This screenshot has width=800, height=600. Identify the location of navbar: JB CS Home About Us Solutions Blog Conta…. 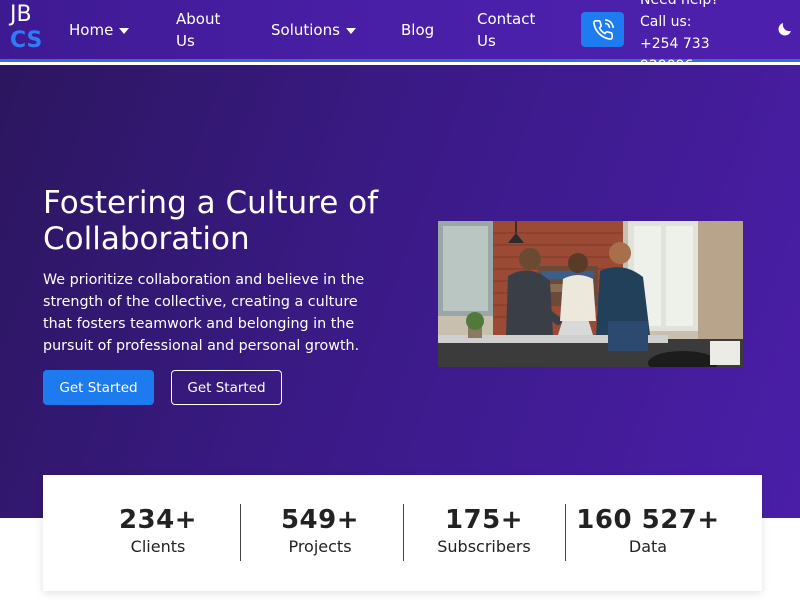
(400, 37).